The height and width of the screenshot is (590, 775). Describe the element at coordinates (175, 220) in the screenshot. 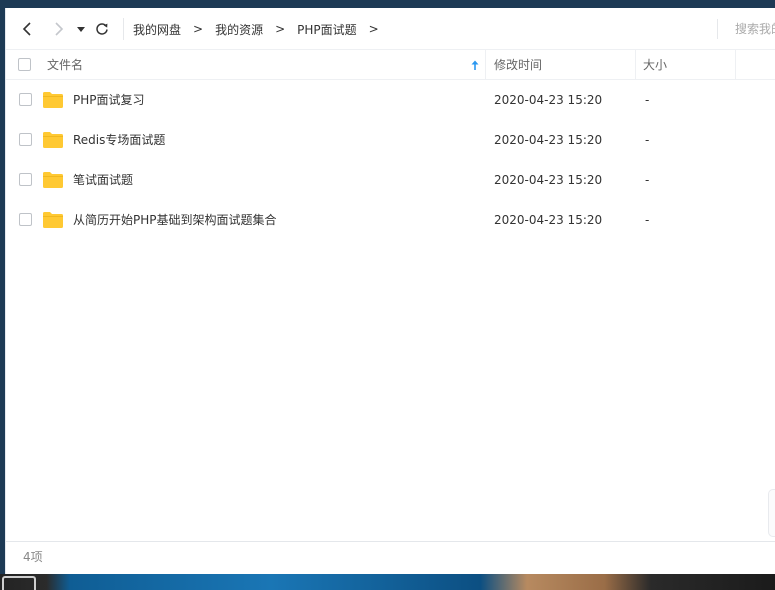

I see `file-name: 从简历开始PHP基础到架构面试题集合` at that location.